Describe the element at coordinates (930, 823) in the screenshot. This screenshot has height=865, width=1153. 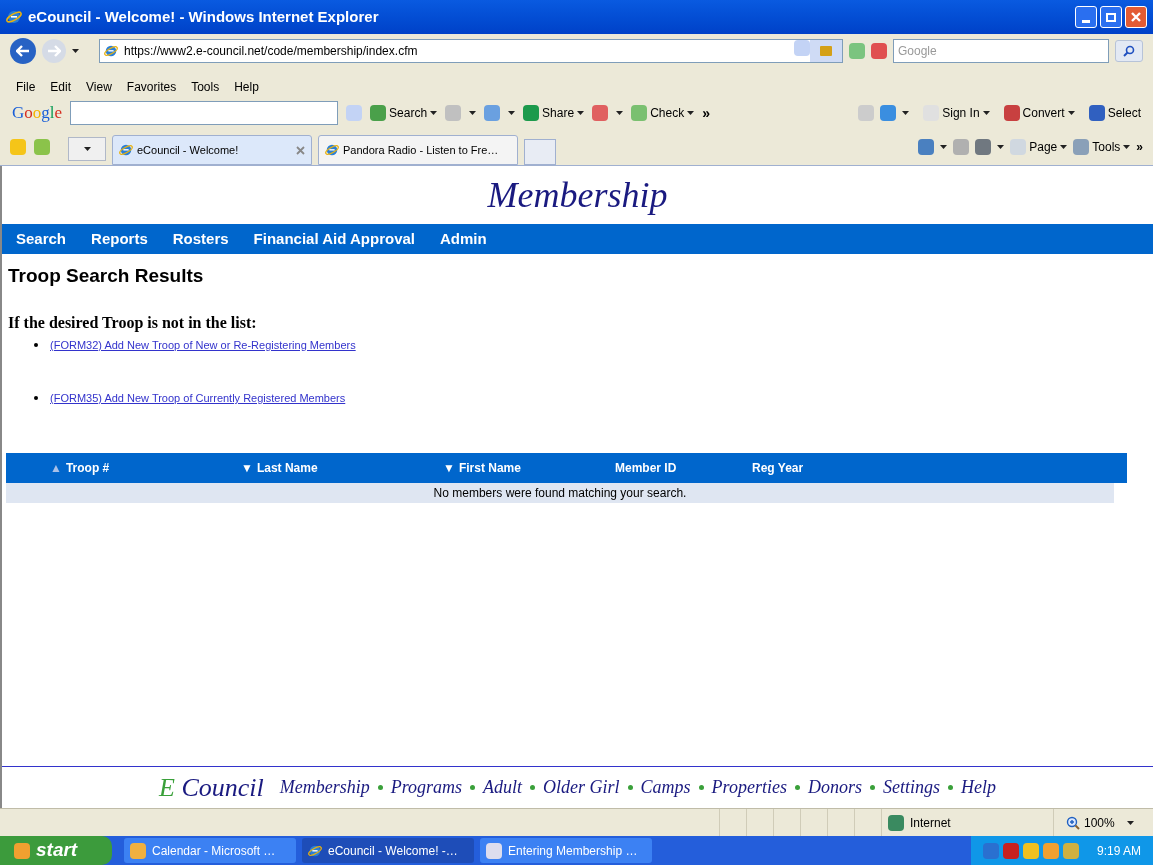
I see `security-zone: Internet` at that location.